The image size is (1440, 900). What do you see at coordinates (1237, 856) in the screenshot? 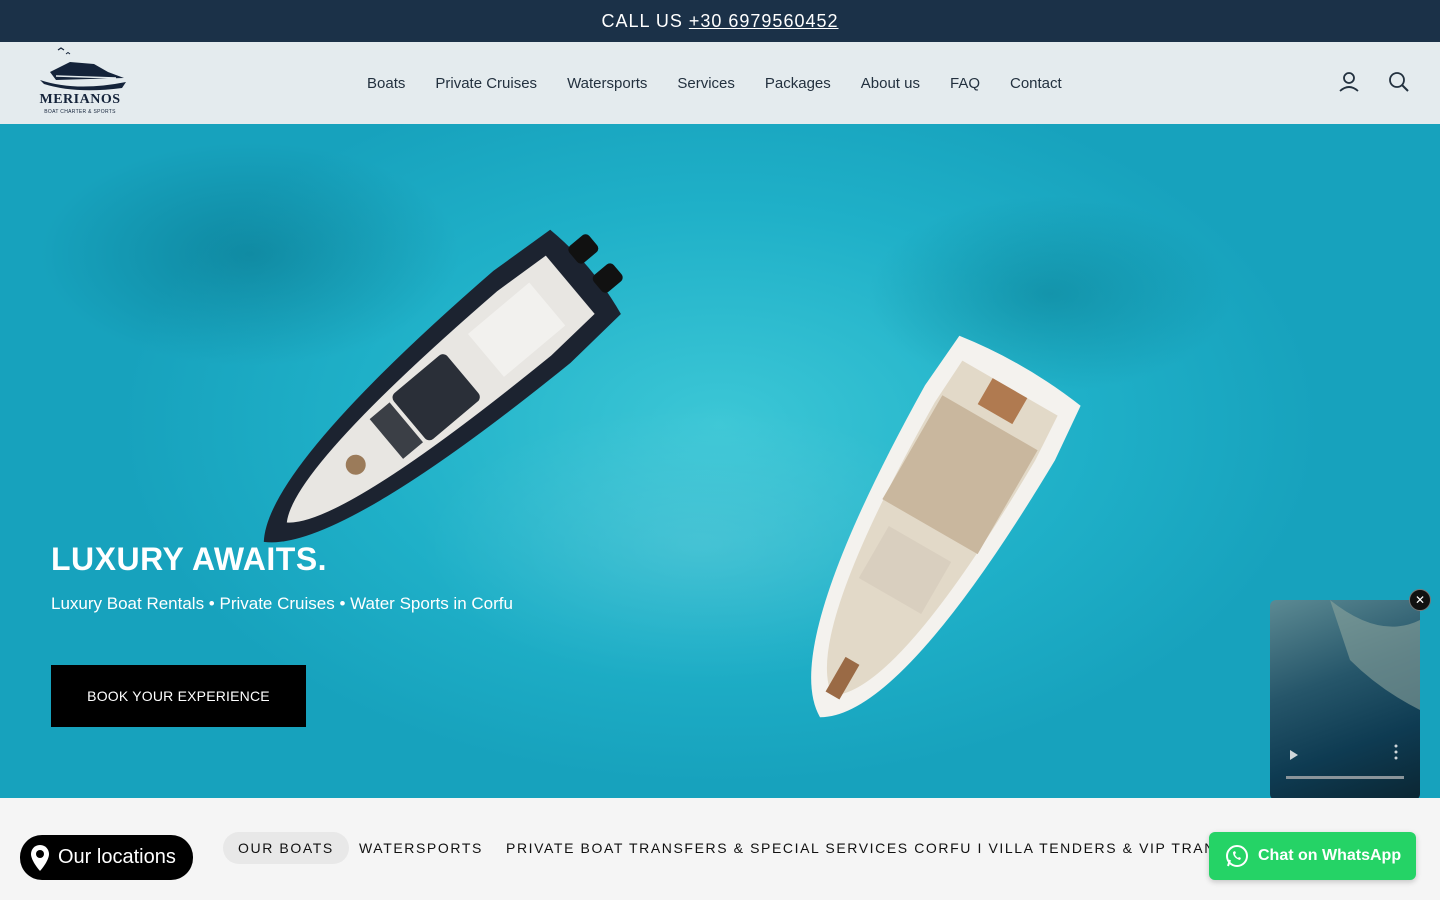
I see `whatsapp-icon` at bounding box center [1237, 856].